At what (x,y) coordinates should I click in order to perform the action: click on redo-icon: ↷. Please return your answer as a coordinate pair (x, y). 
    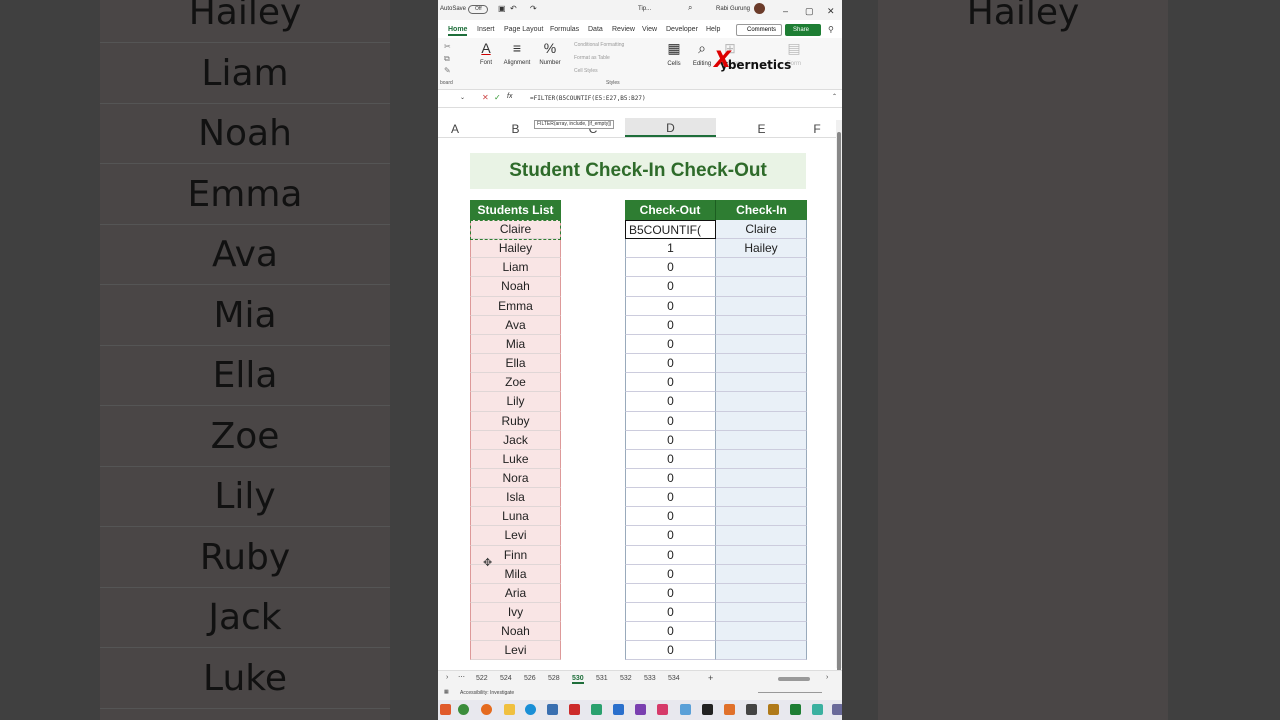
    Looking at the image, I should click on (533, 8).